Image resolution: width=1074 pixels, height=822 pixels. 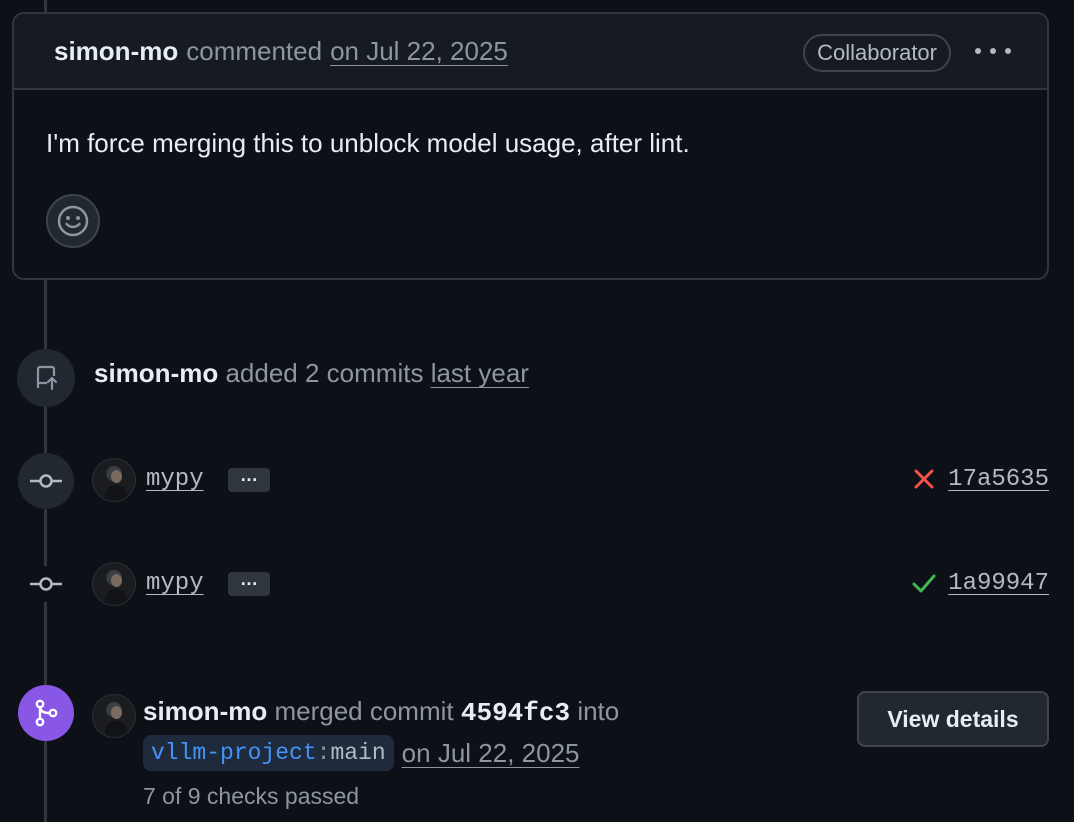 What do you see at coordinates (156, 373) in the screenshot?
I see `added-commits-author: simon-mo` at bounding box center [156, 373].